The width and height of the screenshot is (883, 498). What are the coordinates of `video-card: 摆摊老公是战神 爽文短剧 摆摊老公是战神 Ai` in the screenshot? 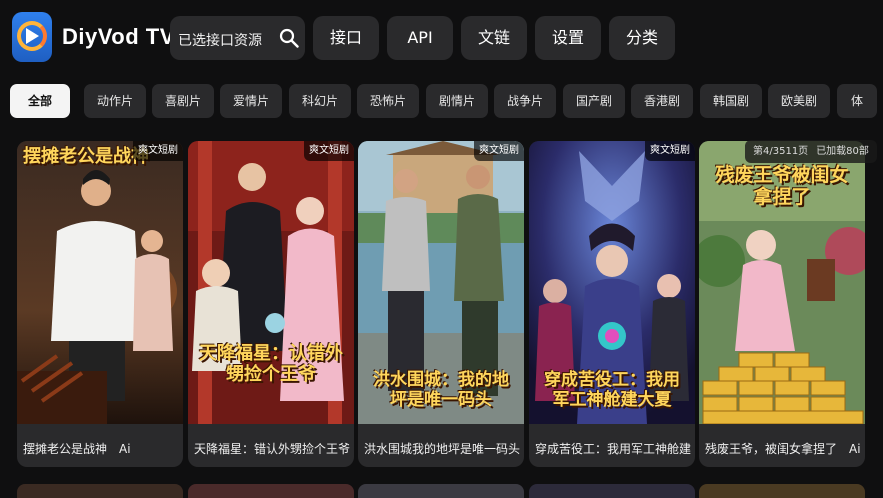 It's located at (100, 304).